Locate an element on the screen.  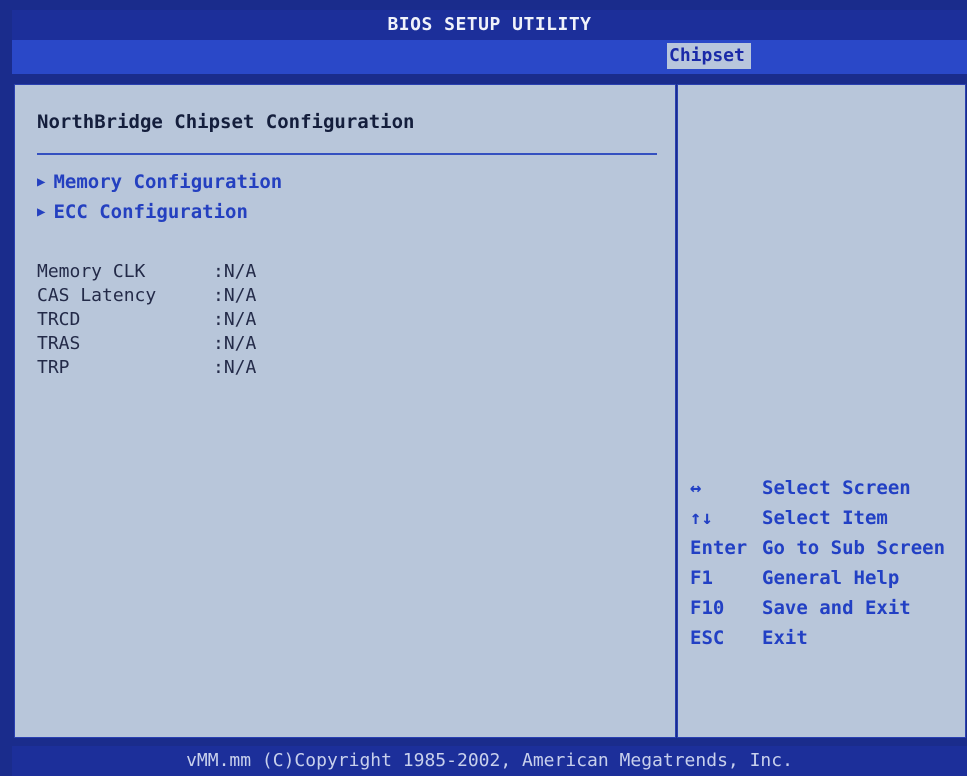
left-right-arrow-icon: ↔ is located at coordinates (696, 488).